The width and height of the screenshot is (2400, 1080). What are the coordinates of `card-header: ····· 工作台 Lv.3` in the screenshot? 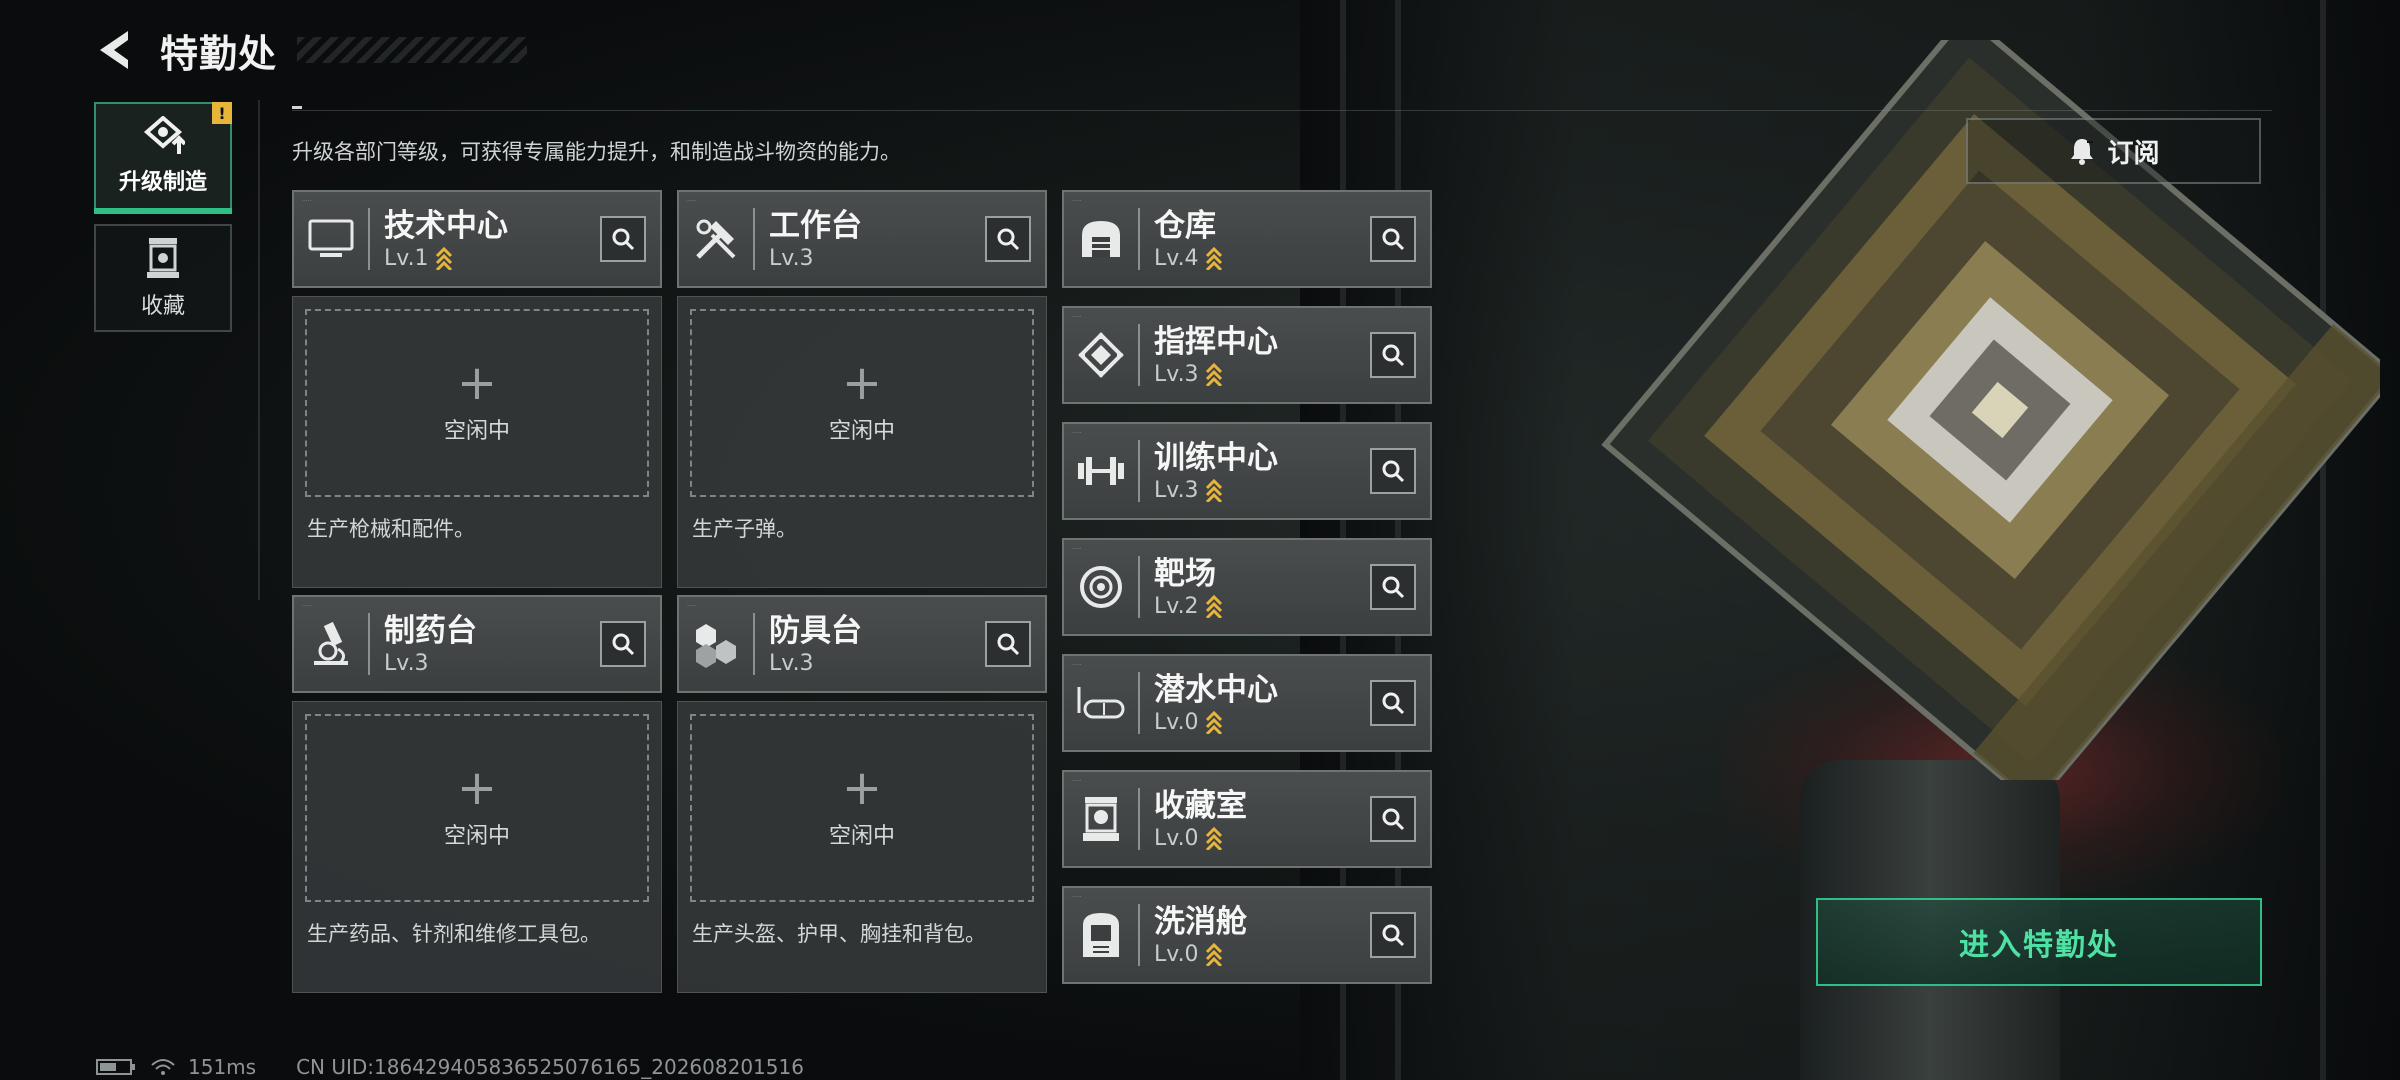 It's located at (862, 239).